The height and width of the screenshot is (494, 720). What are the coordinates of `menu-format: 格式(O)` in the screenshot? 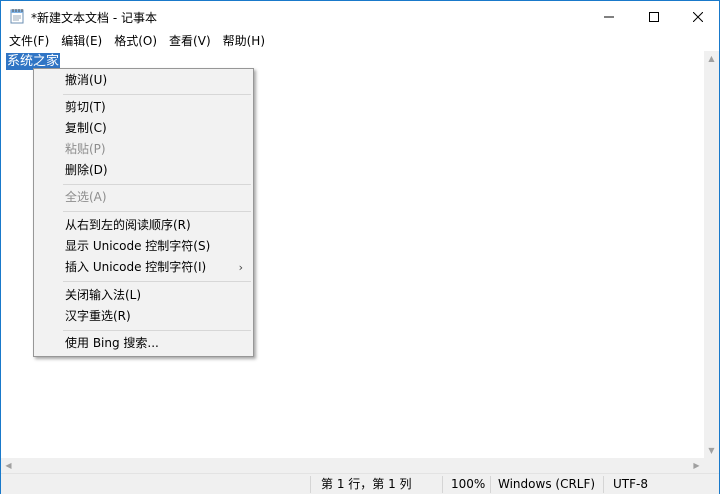 It's located at (135, 41).